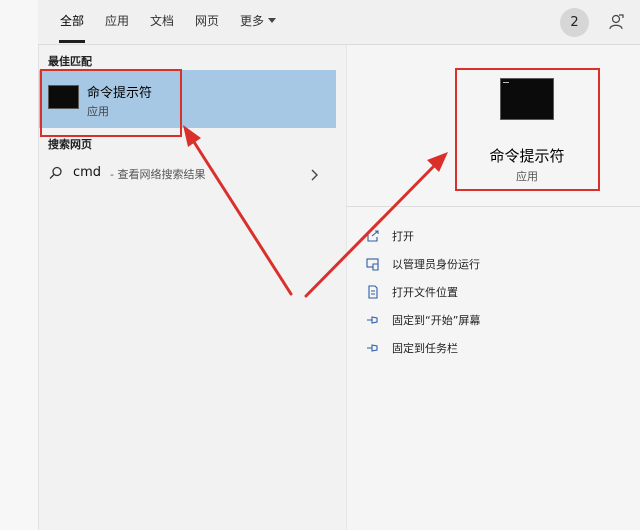 This screenshot has width=640, height=530. I want to click on arrow-to-details, so click(370, 231).